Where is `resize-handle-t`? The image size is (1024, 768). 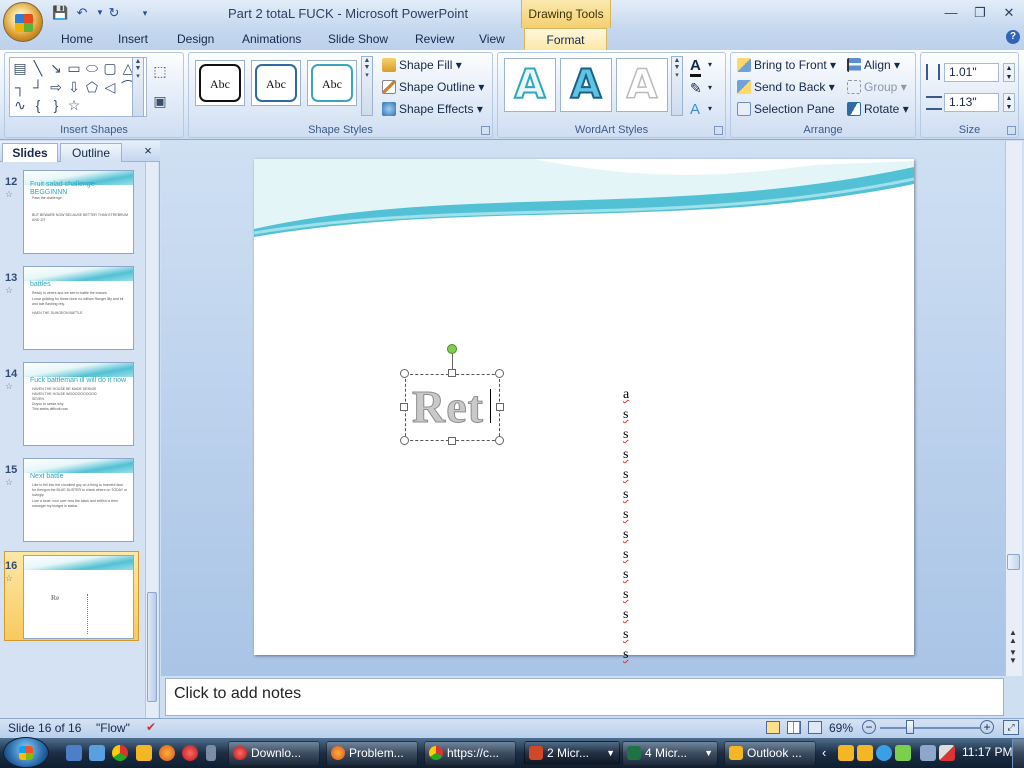
resize-handle-t is located at coordinates (452, 373).